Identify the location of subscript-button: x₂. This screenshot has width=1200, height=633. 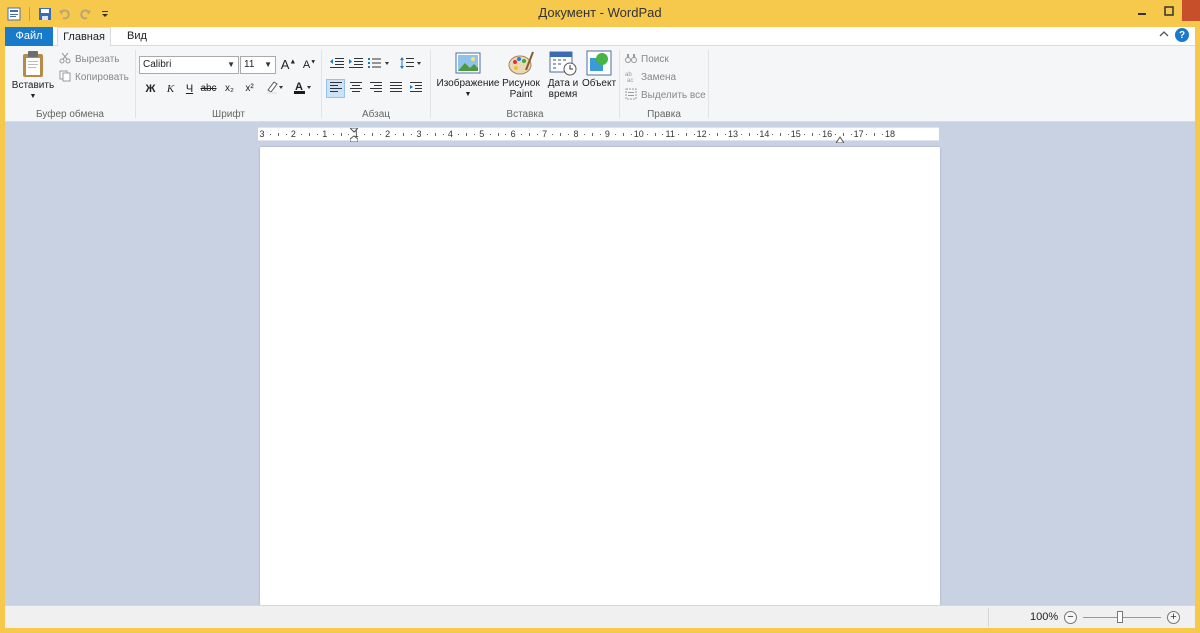
(229, 88).